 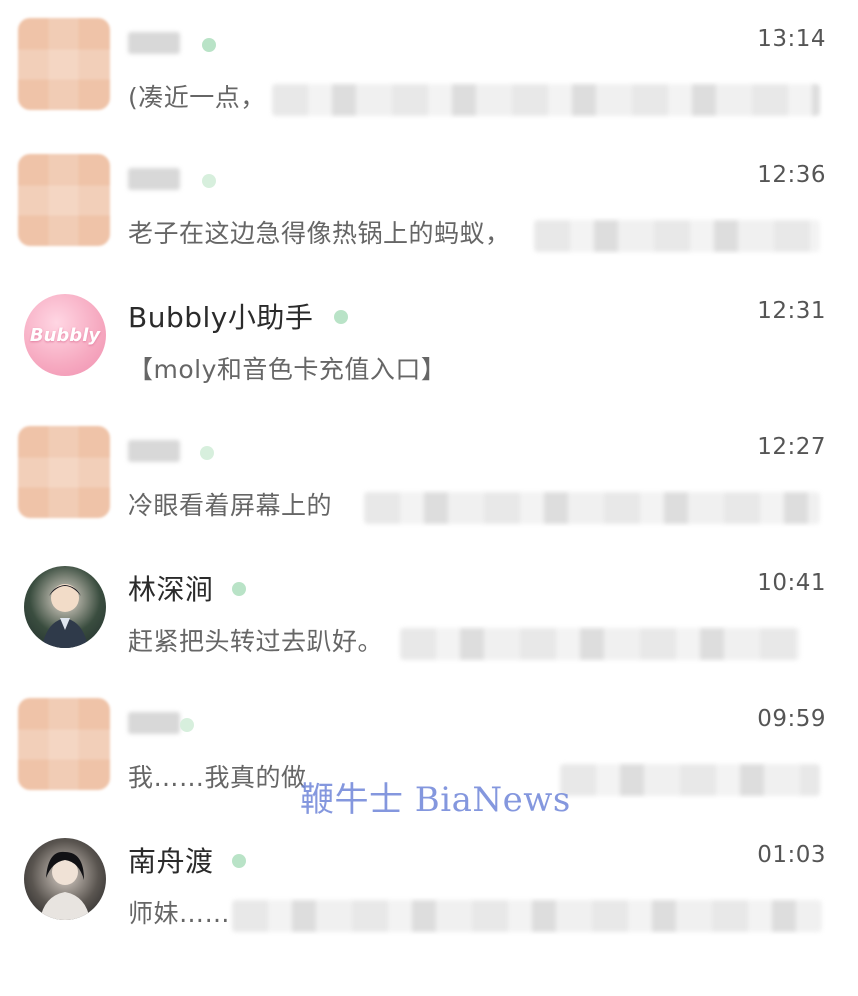 What do you see at coordinates (791, 447) in the screenshot?
I see `message-time: 12:27` at bounding box center [791, 447].